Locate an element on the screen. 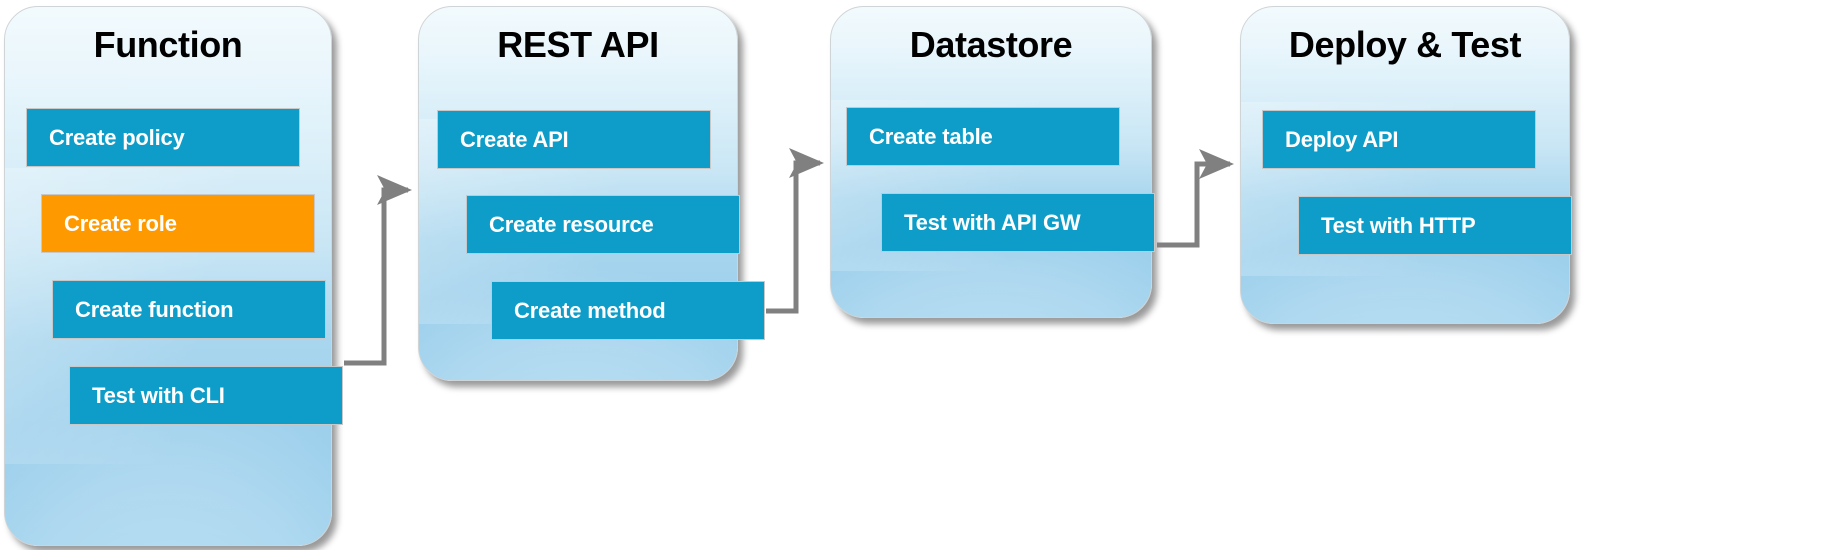 The image size is (1828, 550). step-create-table: Create table is located at coordinates (983, 136).